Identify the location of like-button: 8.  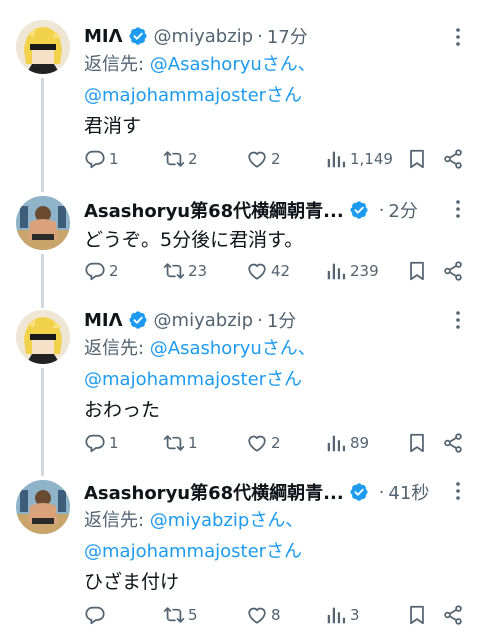
(263, 615).